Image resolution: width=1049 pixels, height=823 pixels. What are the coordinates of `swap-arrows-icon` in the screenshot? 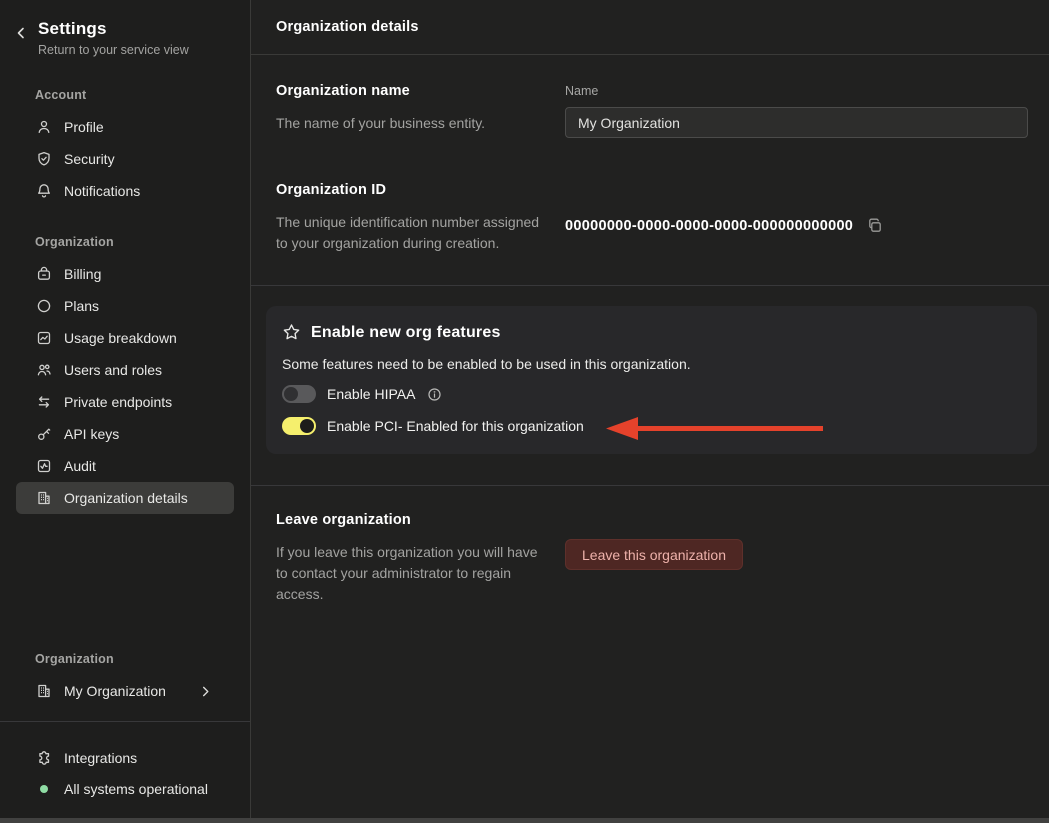 It's located at (43, 402).